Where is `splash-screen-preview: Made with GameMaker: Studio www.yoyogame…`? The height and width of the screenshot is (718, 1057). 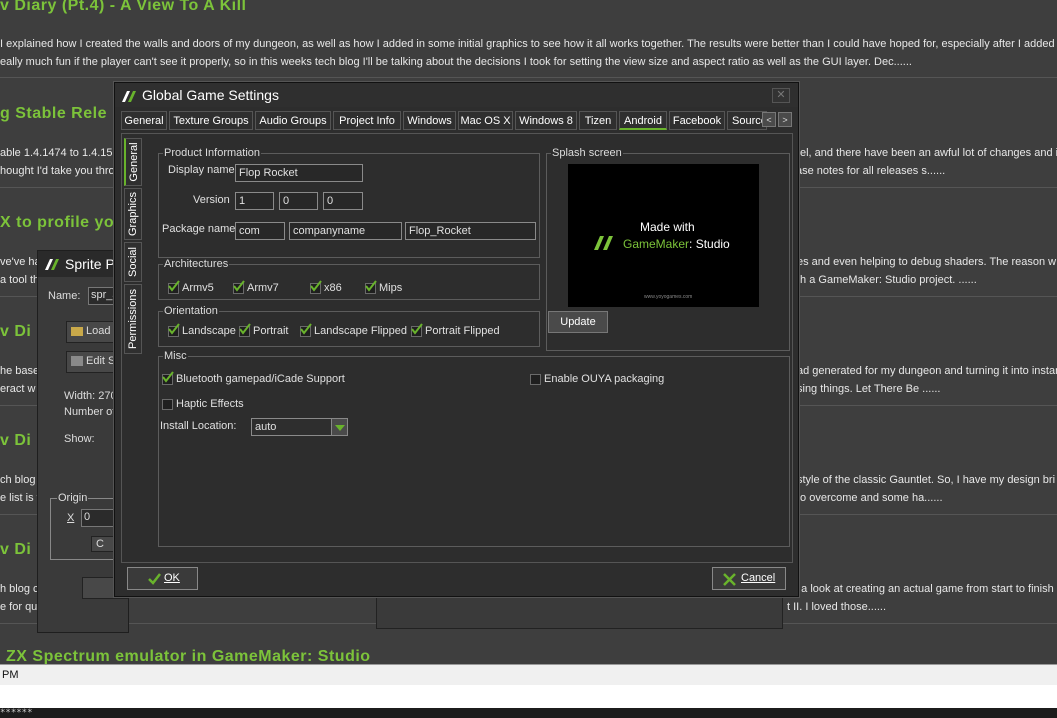 splash-screen-preview: Made with GameMaker: Studio www.yoyogame… is located at coordinates (663, 235).